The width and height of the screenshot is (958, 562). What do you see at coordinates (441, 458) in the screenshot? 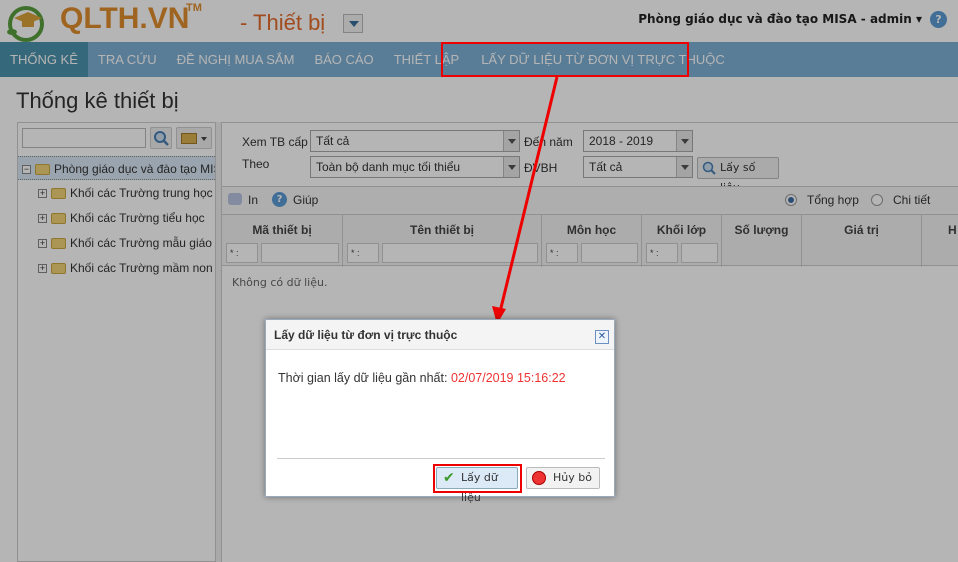
I see `divider` at bounding box center [441, 458].